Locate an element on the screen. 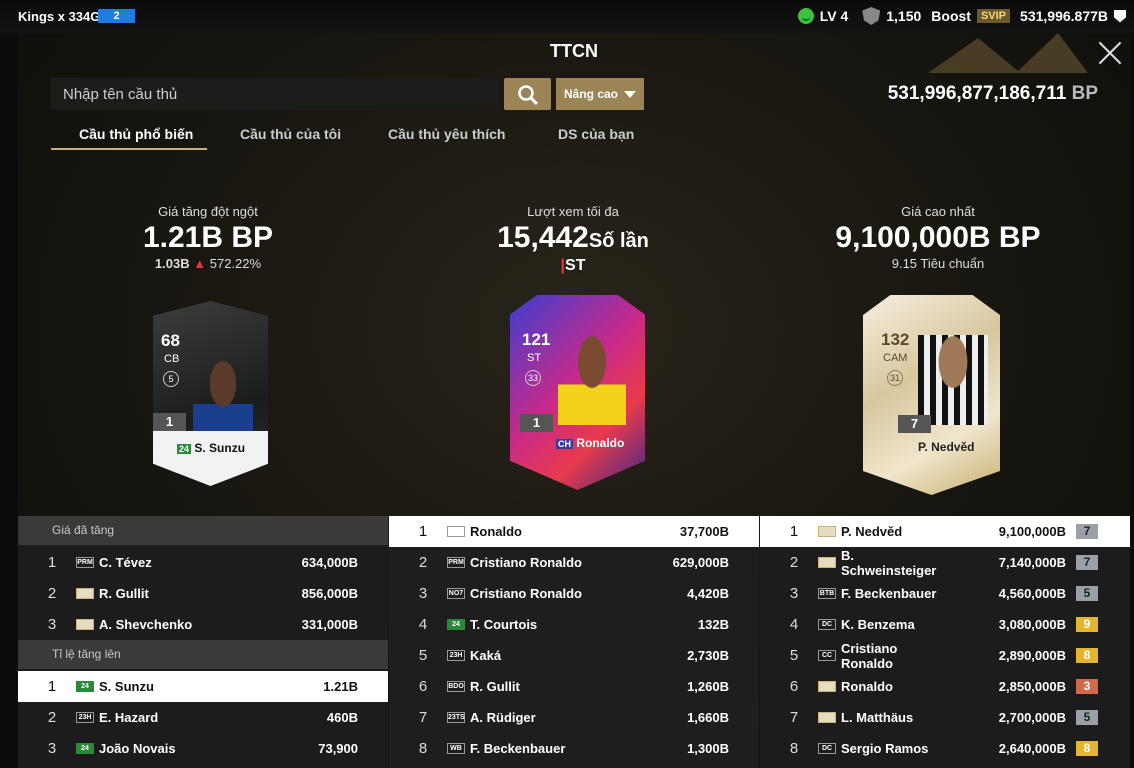 This screenshot has height=768, width=1134. table-row: 2 R. Gullit 856,000B is located at coordinates (203, 593).